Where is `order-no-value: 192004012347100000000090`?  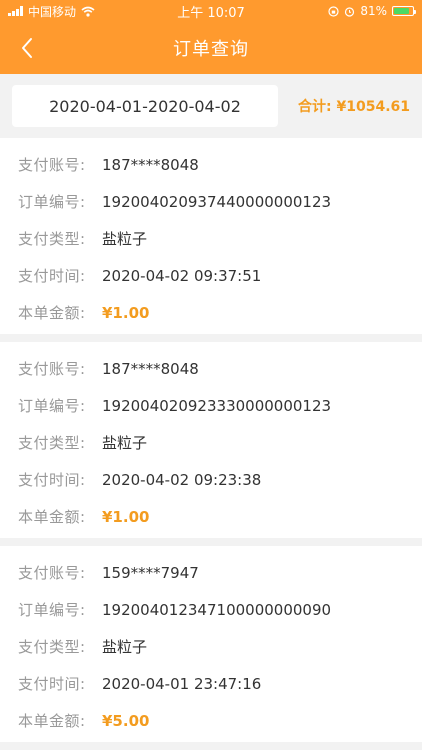 order-no-value: 192004012347100000000090 is located at coordinates (217, 609).